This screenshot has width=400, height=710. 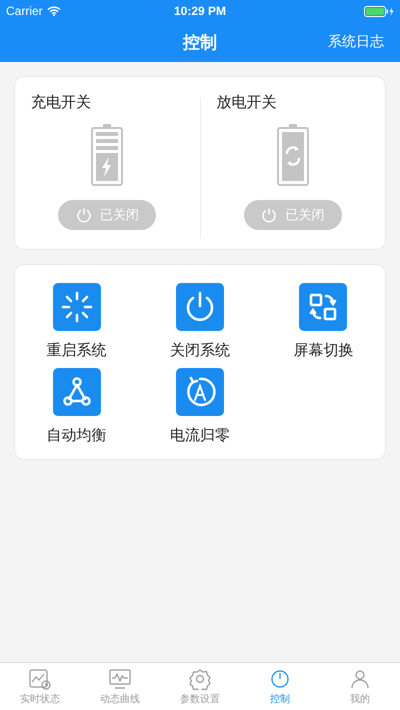 I want to click on swap-squares-icon, so click(x=323, y=307).